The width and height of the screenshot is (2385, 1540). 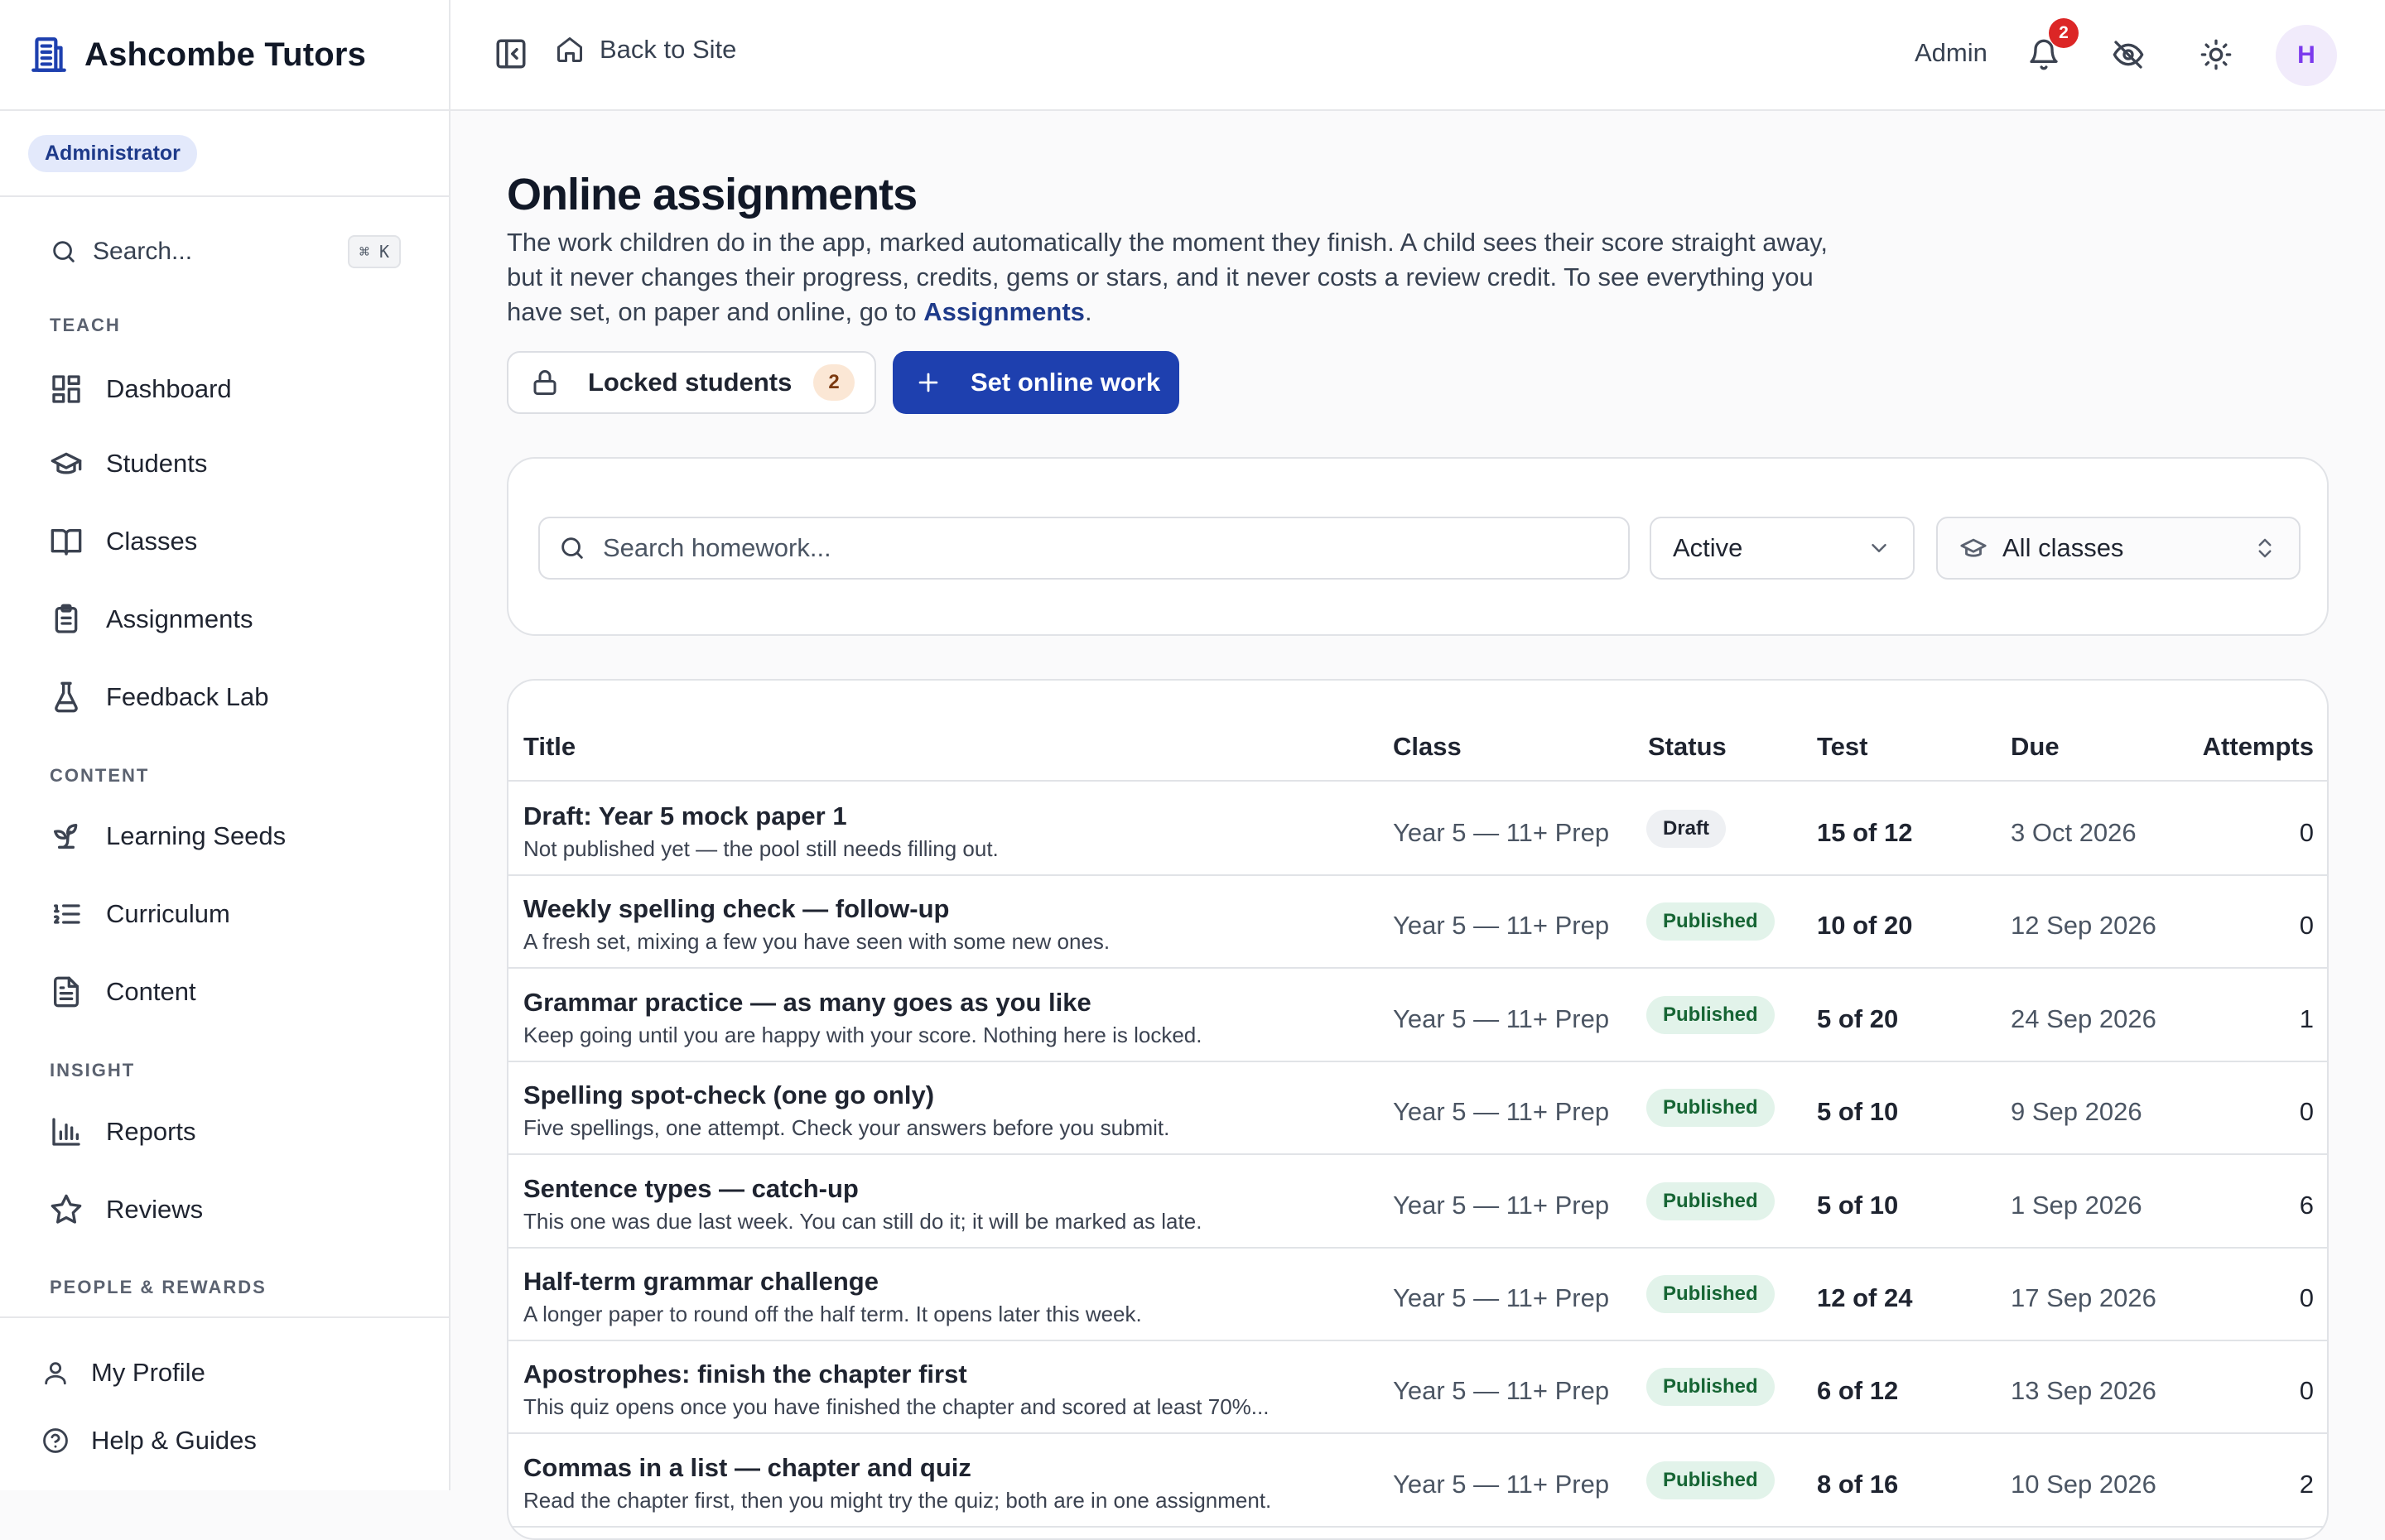 What do you see at coordinates (2076, 1112) in the screenshot?
I see `row-due-date: 9 Sep 2026` at bounding box center [2076, 1112].